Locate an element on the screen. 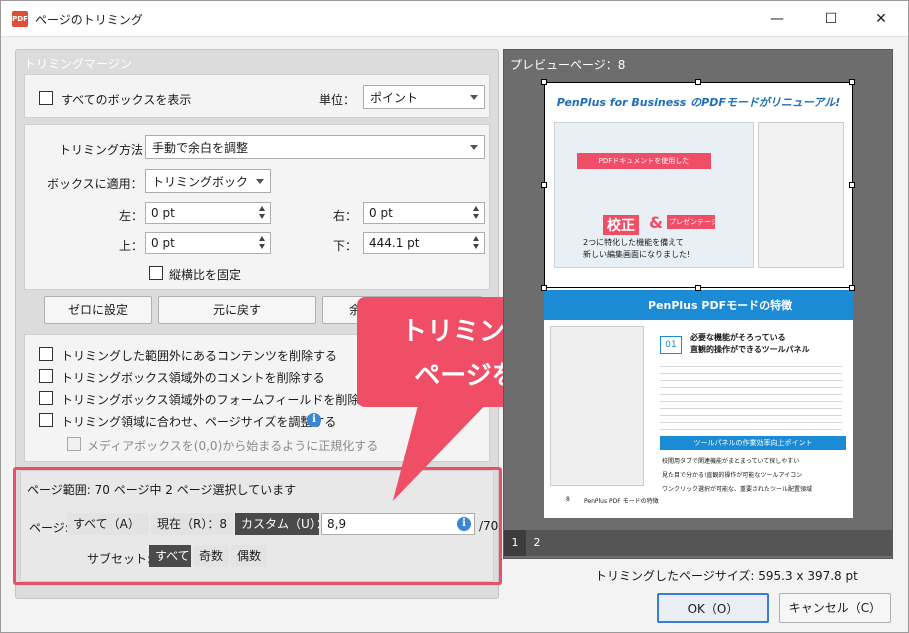  keep-ratio-label: 縦横比を固定 is located at coordinates (205, 275).